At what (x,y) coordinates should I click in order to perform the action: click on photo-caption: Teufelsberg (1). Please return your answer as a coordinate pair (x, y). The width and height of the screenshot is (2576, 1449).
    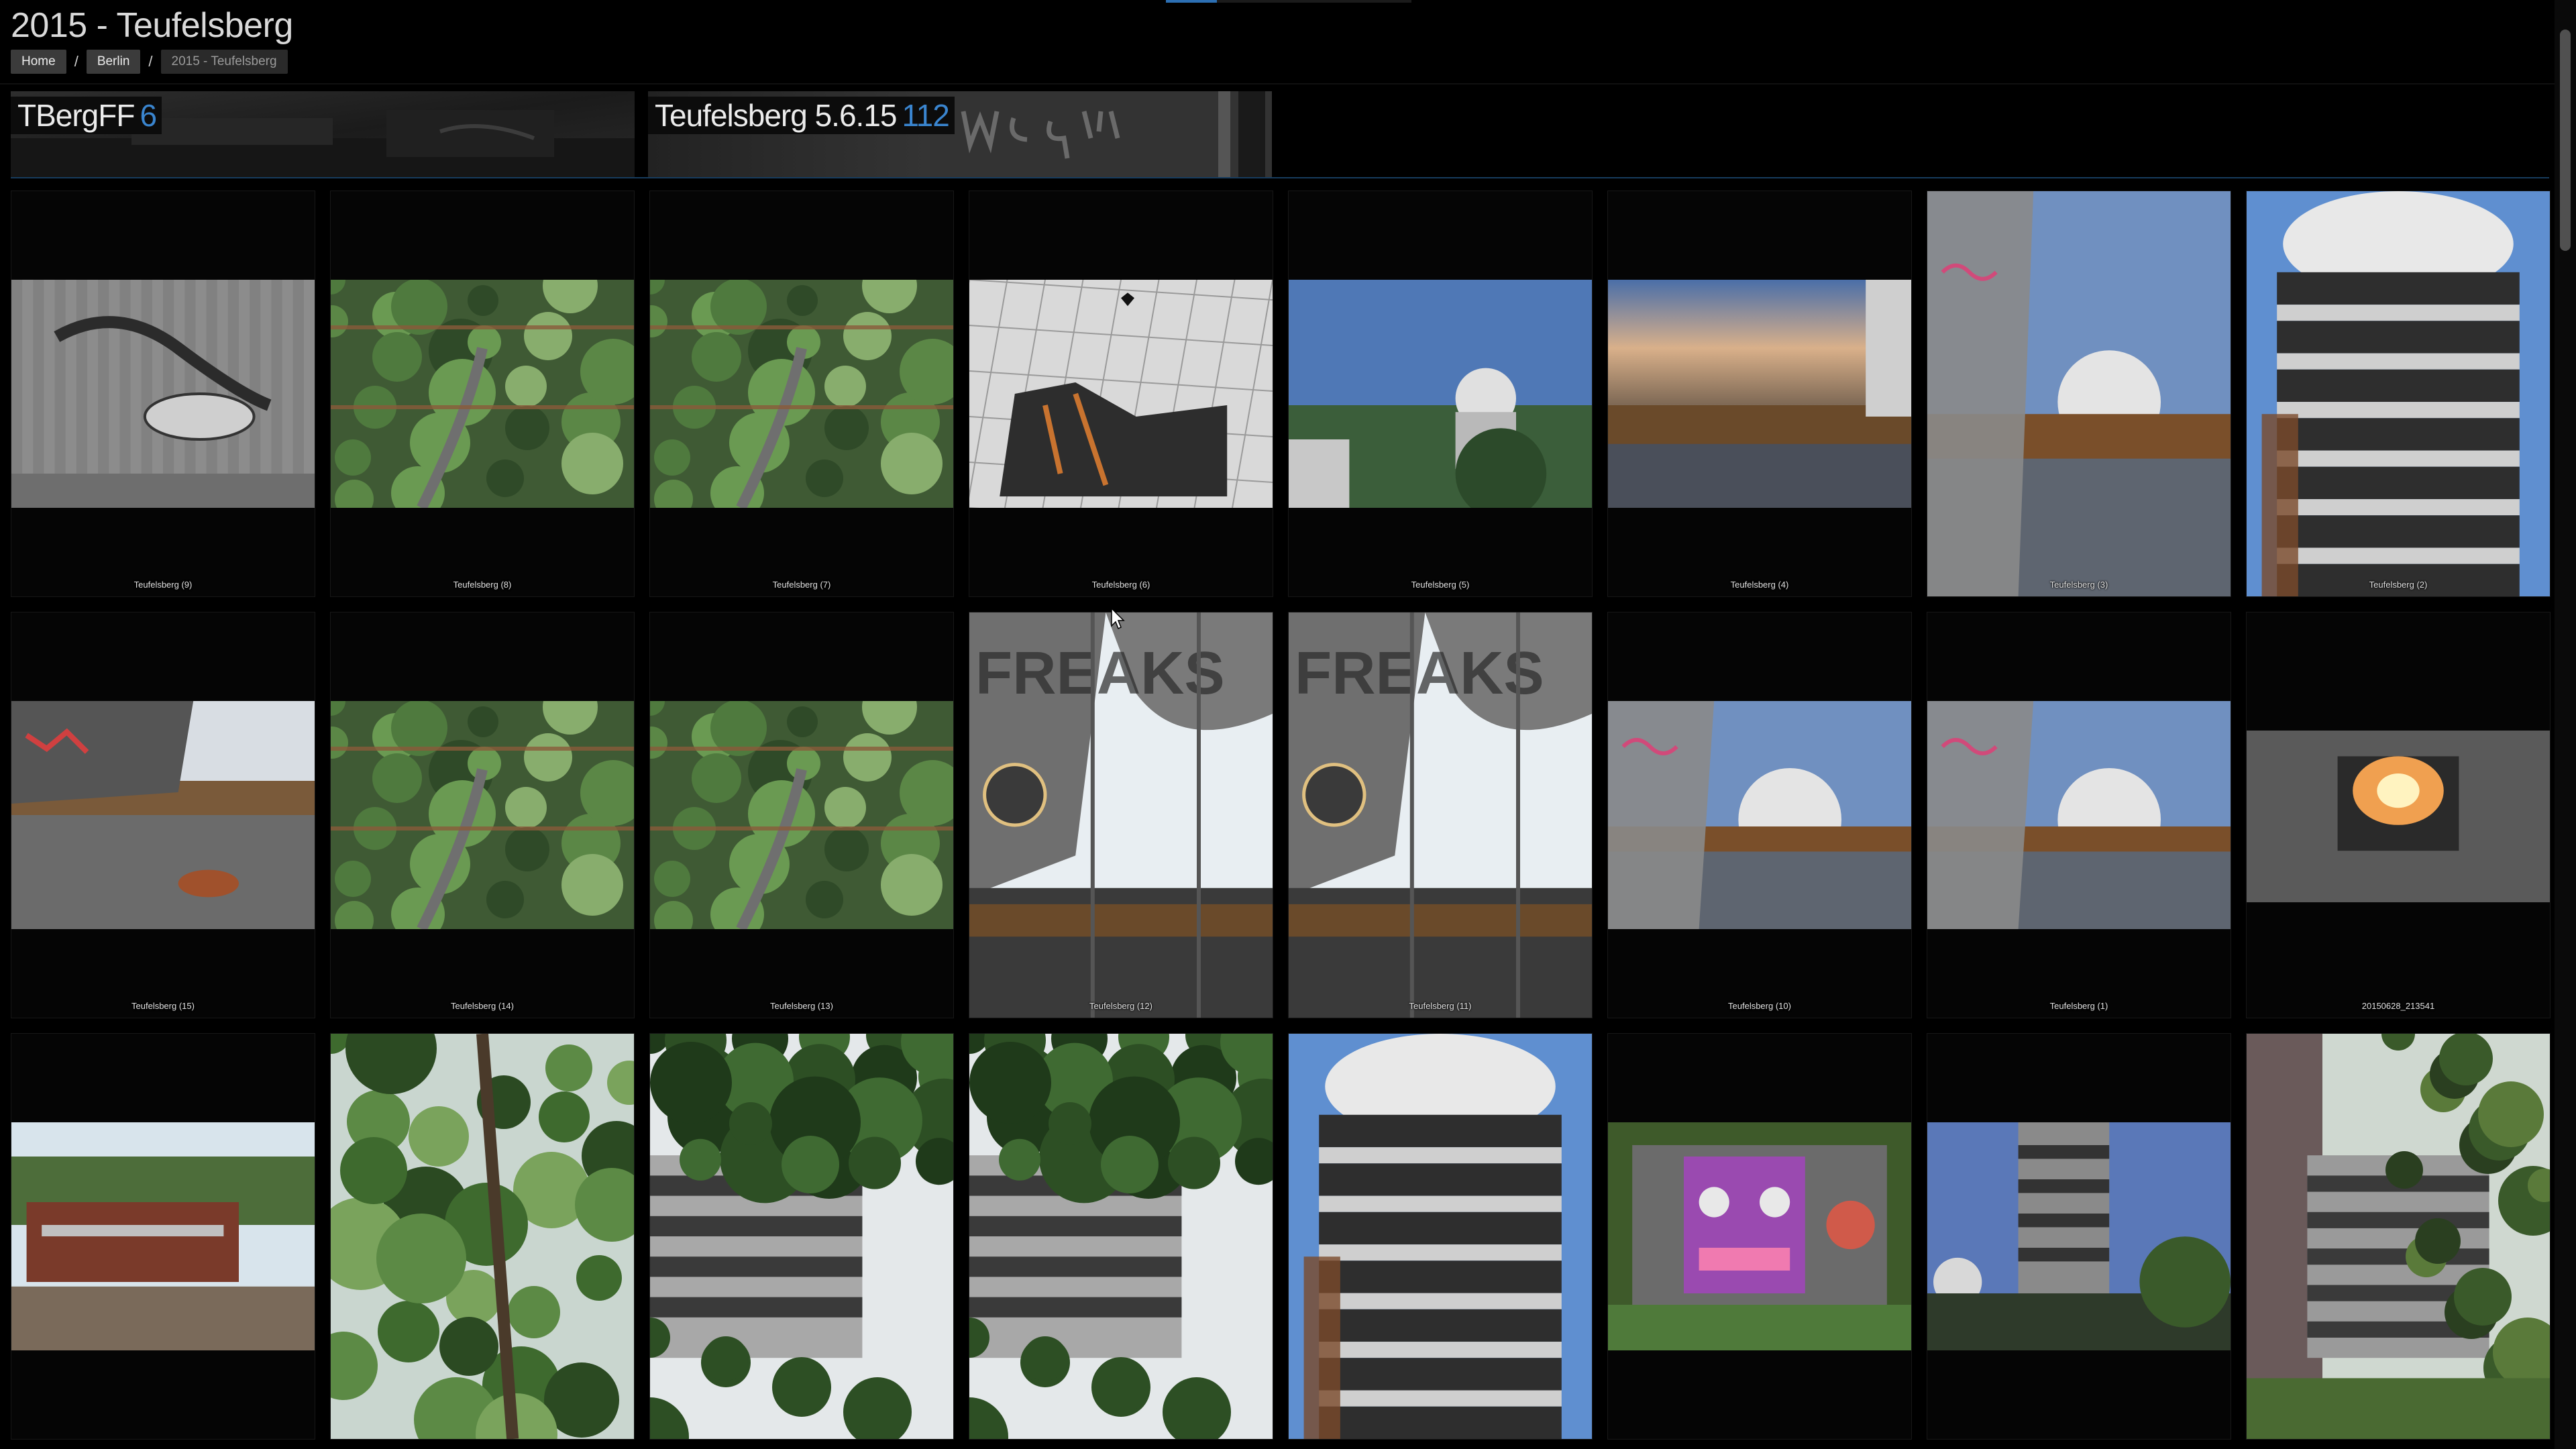
    Looking at the image, I should click on (2078, 1006).